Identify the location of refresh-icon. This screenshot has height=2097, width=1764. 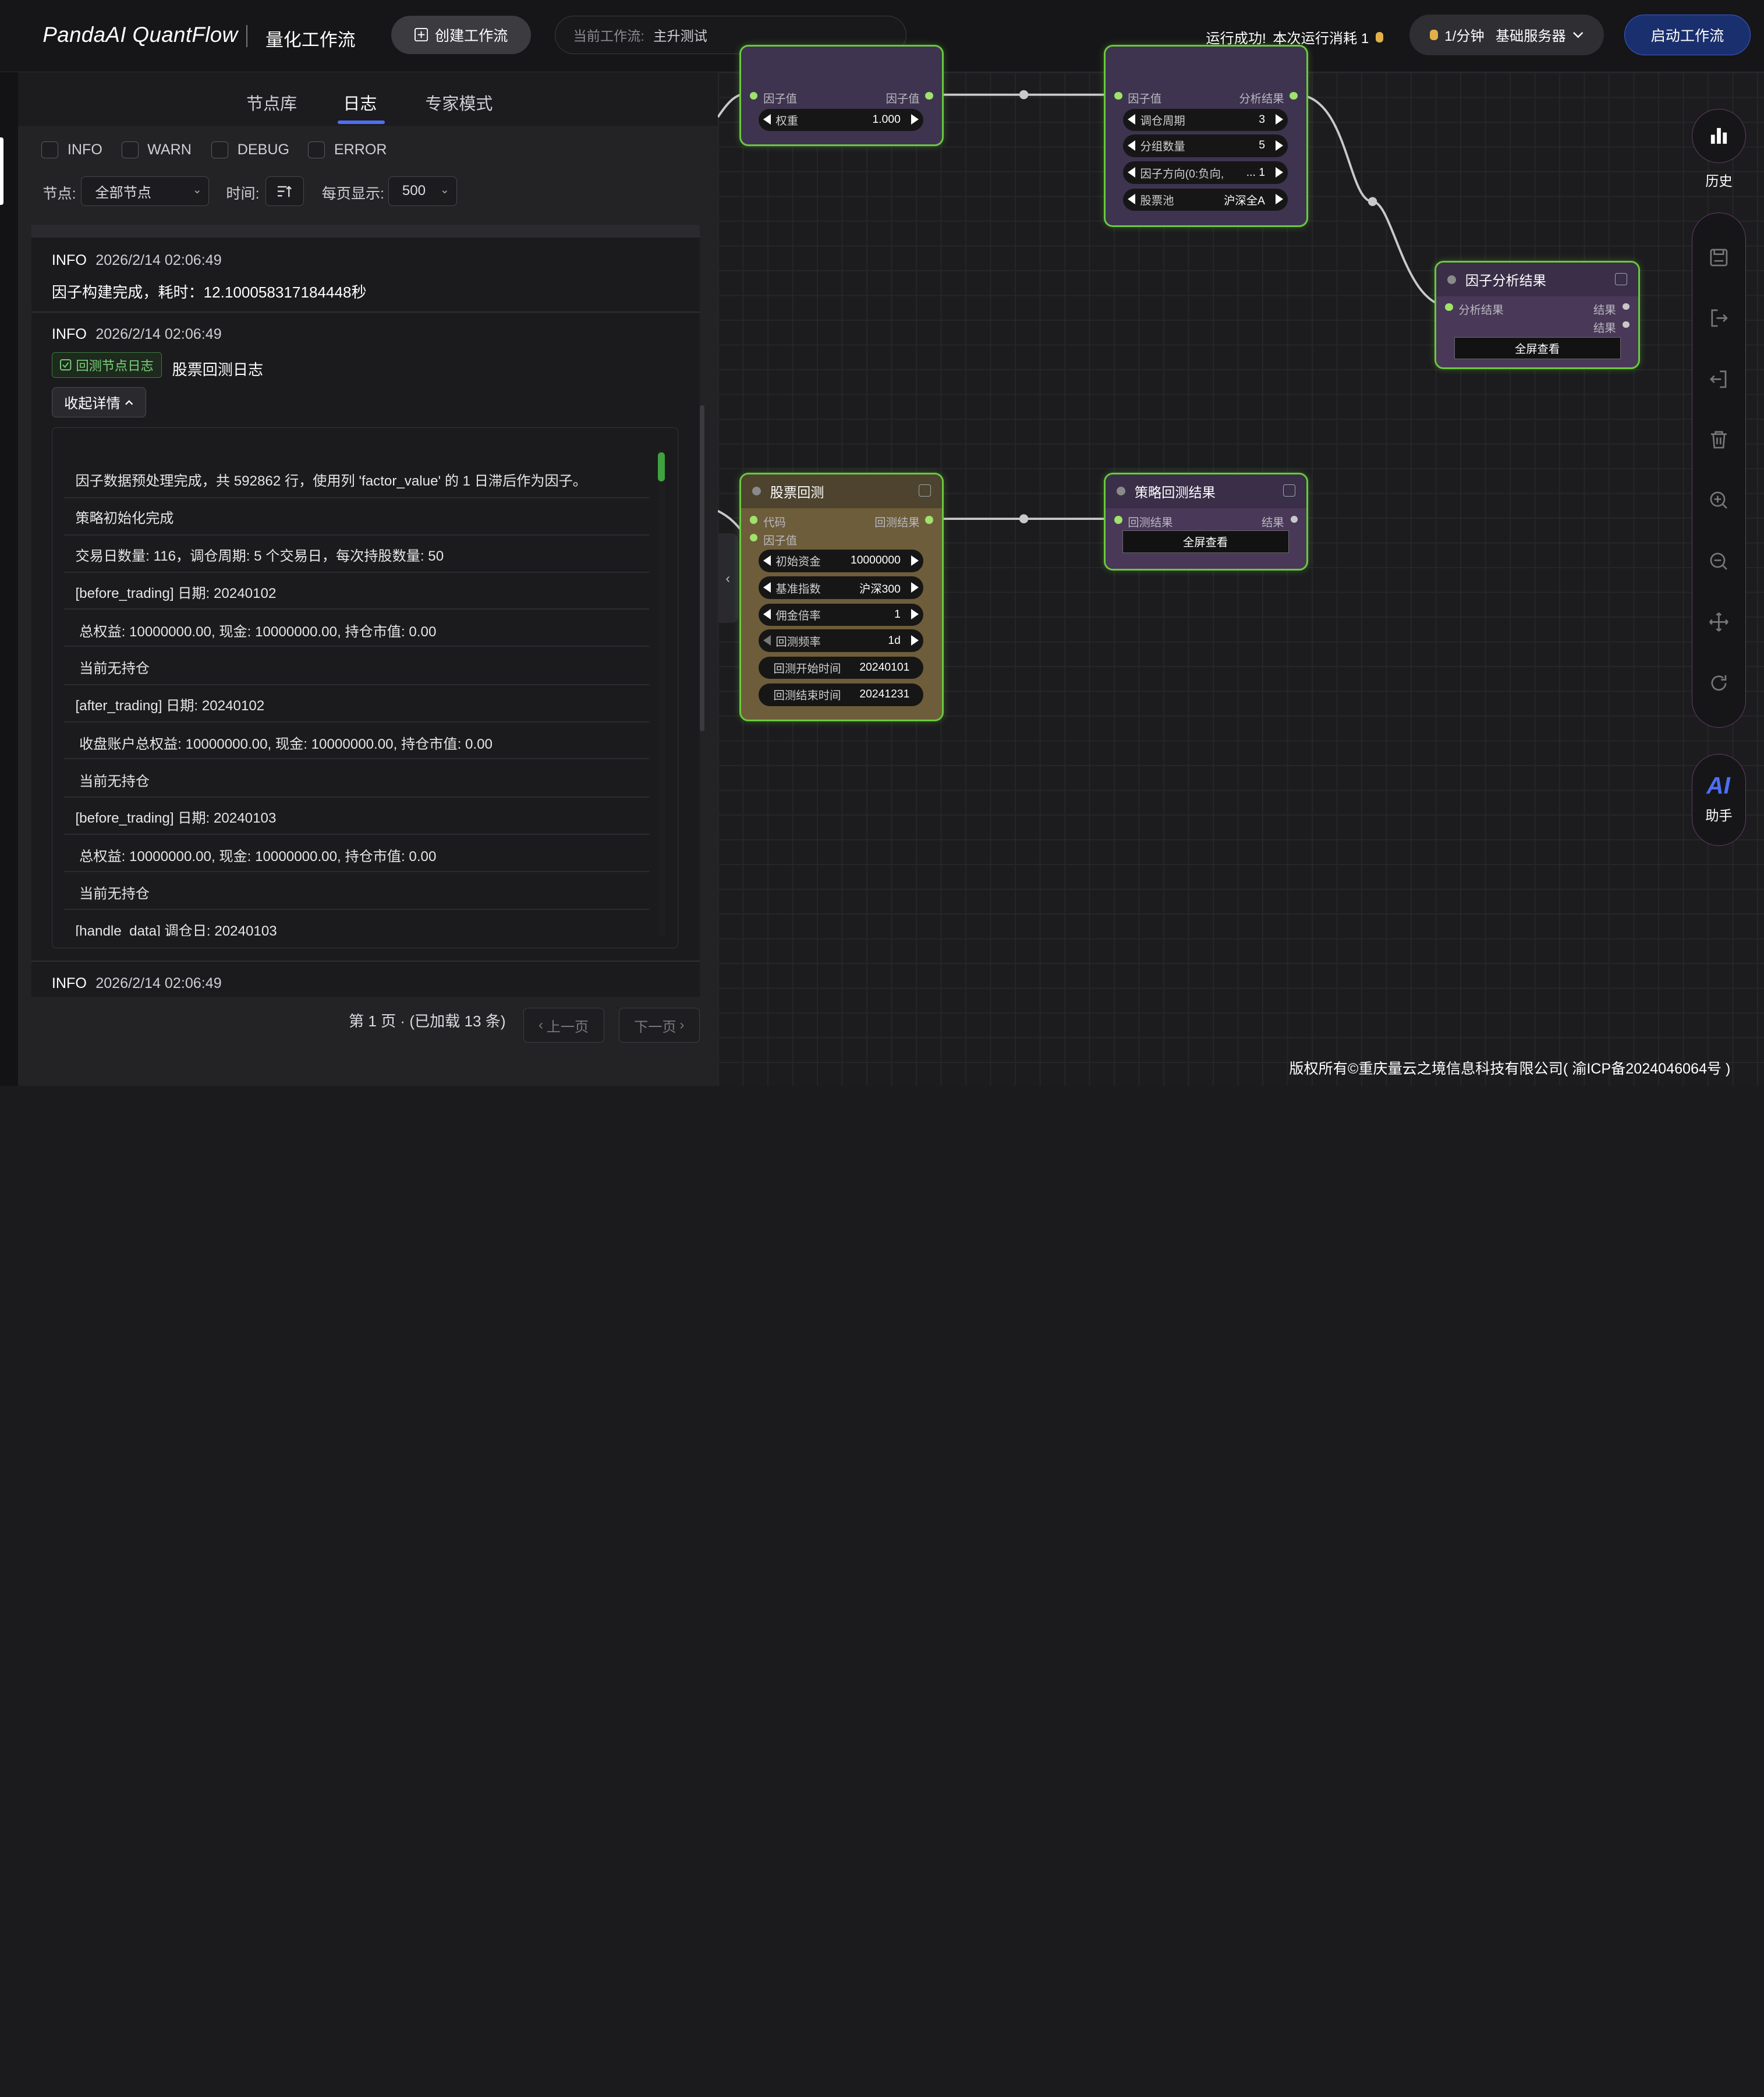
(1718, 684).